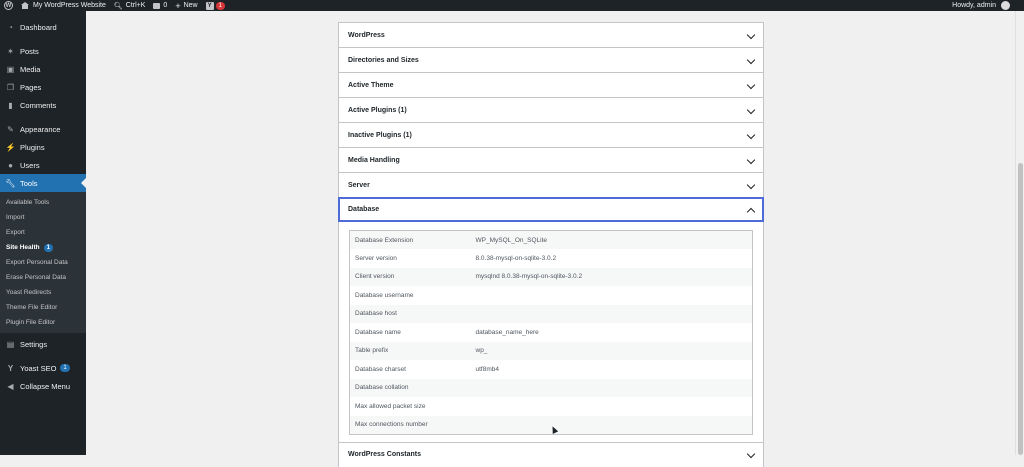  I want to click on row-value: WP_MySQL_On_SQLite, so click(511, 240).